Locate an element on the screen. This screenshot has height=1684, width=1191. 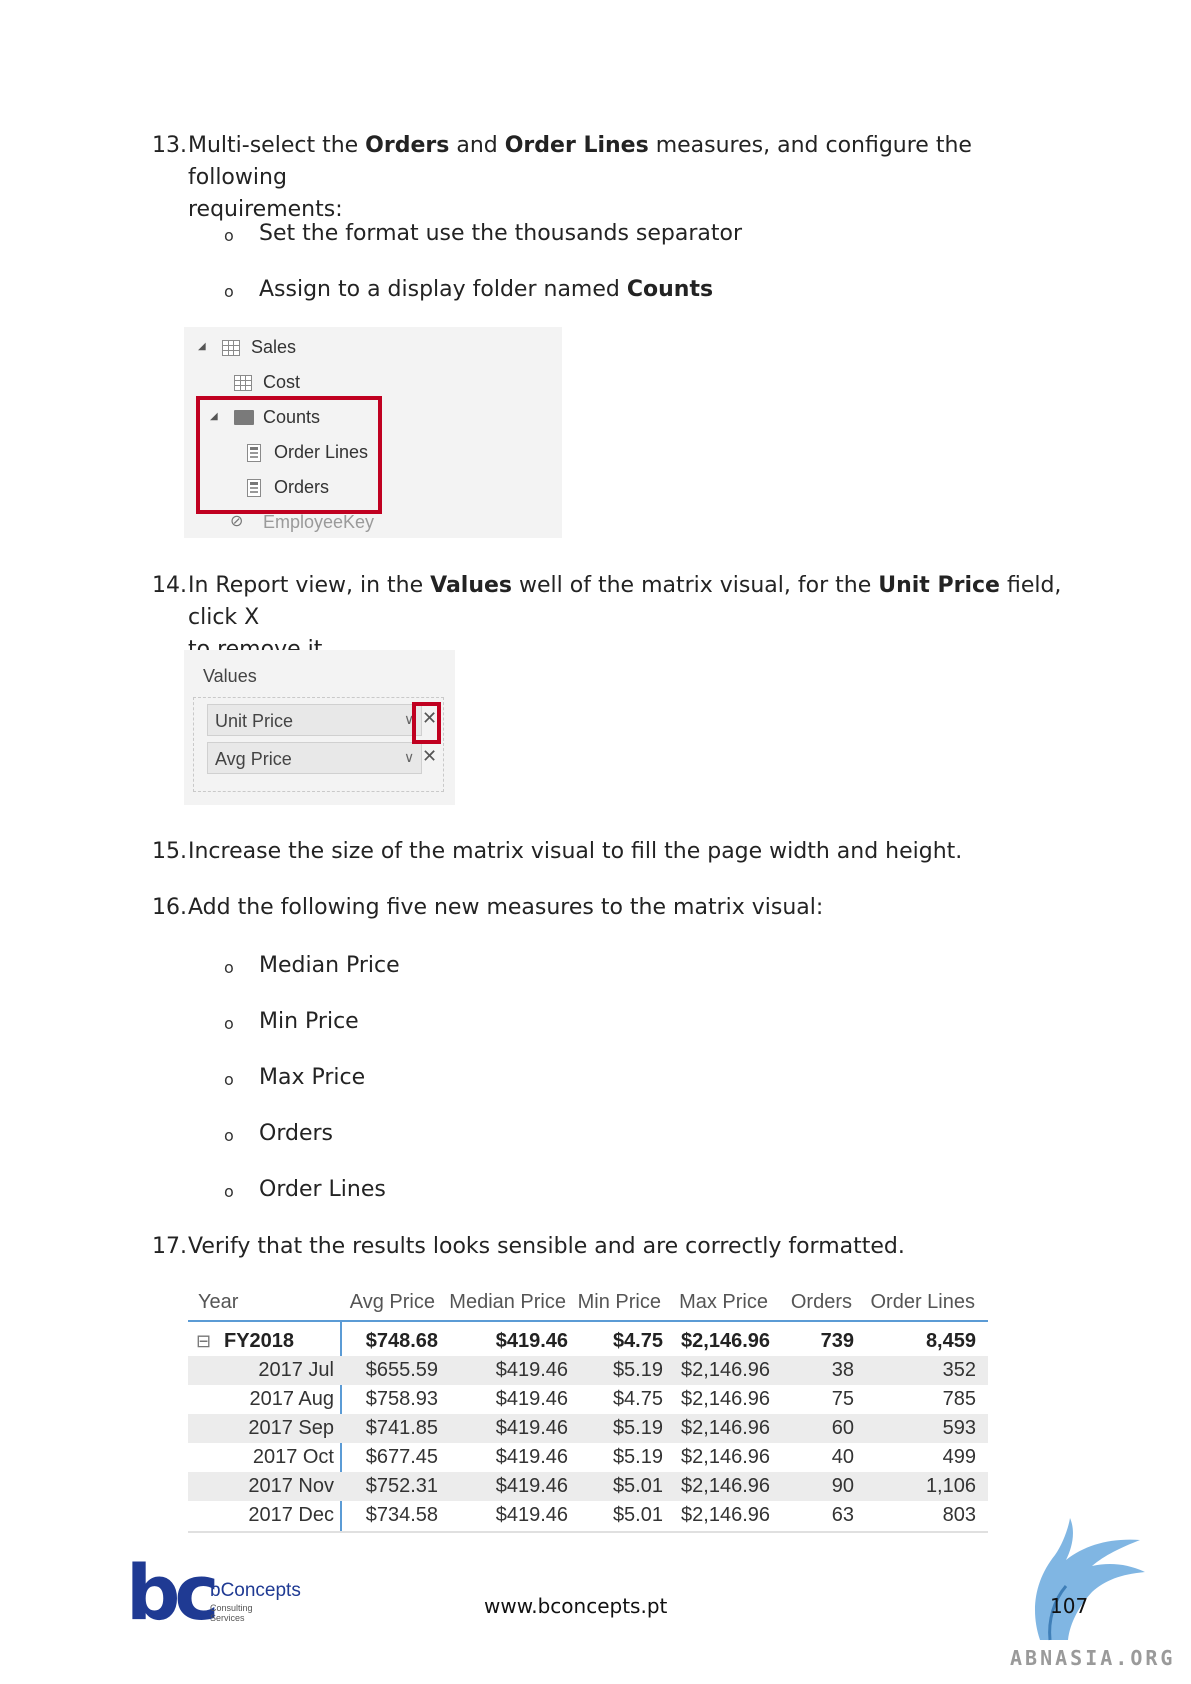
column-header: Min Price is located at coordinates (616, 1302).